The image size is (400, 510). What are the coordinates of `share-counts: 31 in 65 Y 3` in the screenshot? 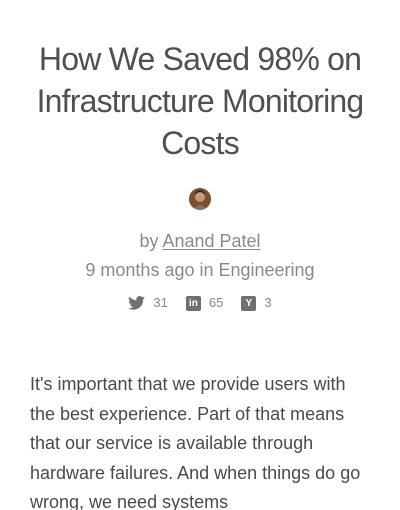 It's located at (200, 303).